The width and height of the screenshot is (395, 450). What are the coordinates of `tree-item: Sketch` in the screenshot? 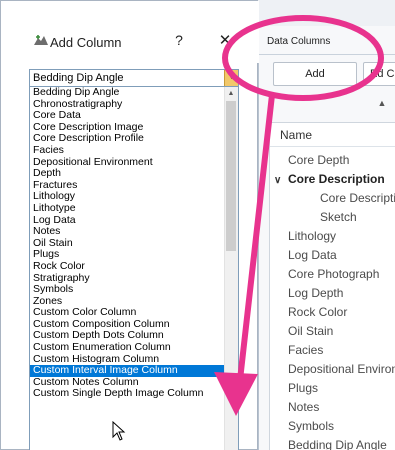 It's located at (332, 217).